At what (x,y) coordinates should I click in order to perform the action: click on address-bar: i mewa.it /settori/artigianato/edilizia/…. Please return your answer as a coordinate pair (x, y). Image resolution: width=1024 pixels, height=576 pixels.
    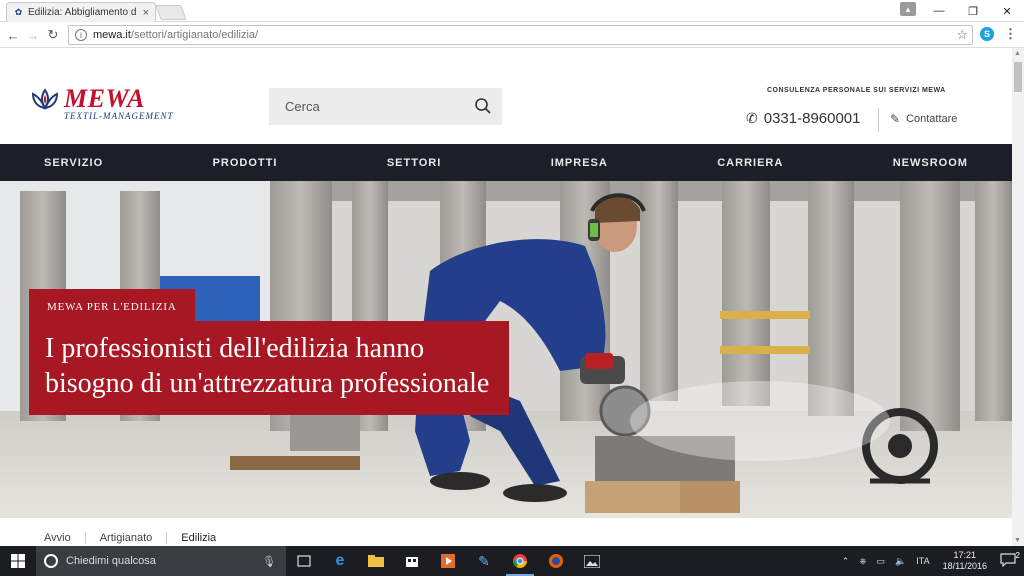
    Looking at the image, I should click on (520, 35).